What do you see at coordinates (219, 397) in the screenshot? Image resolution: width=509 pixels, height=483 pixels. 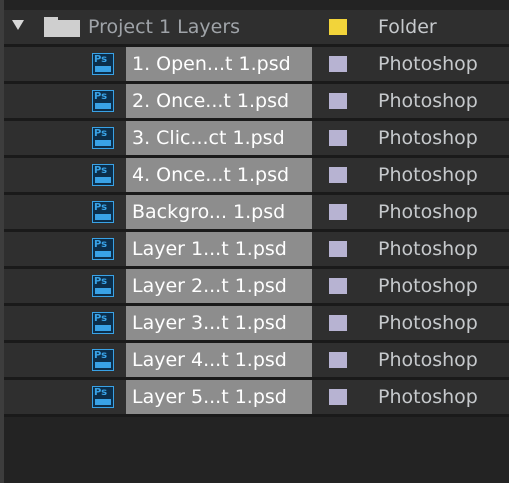 I see `layer-name: Layer 5...t 1.psd` at bounding box center [219, 397].